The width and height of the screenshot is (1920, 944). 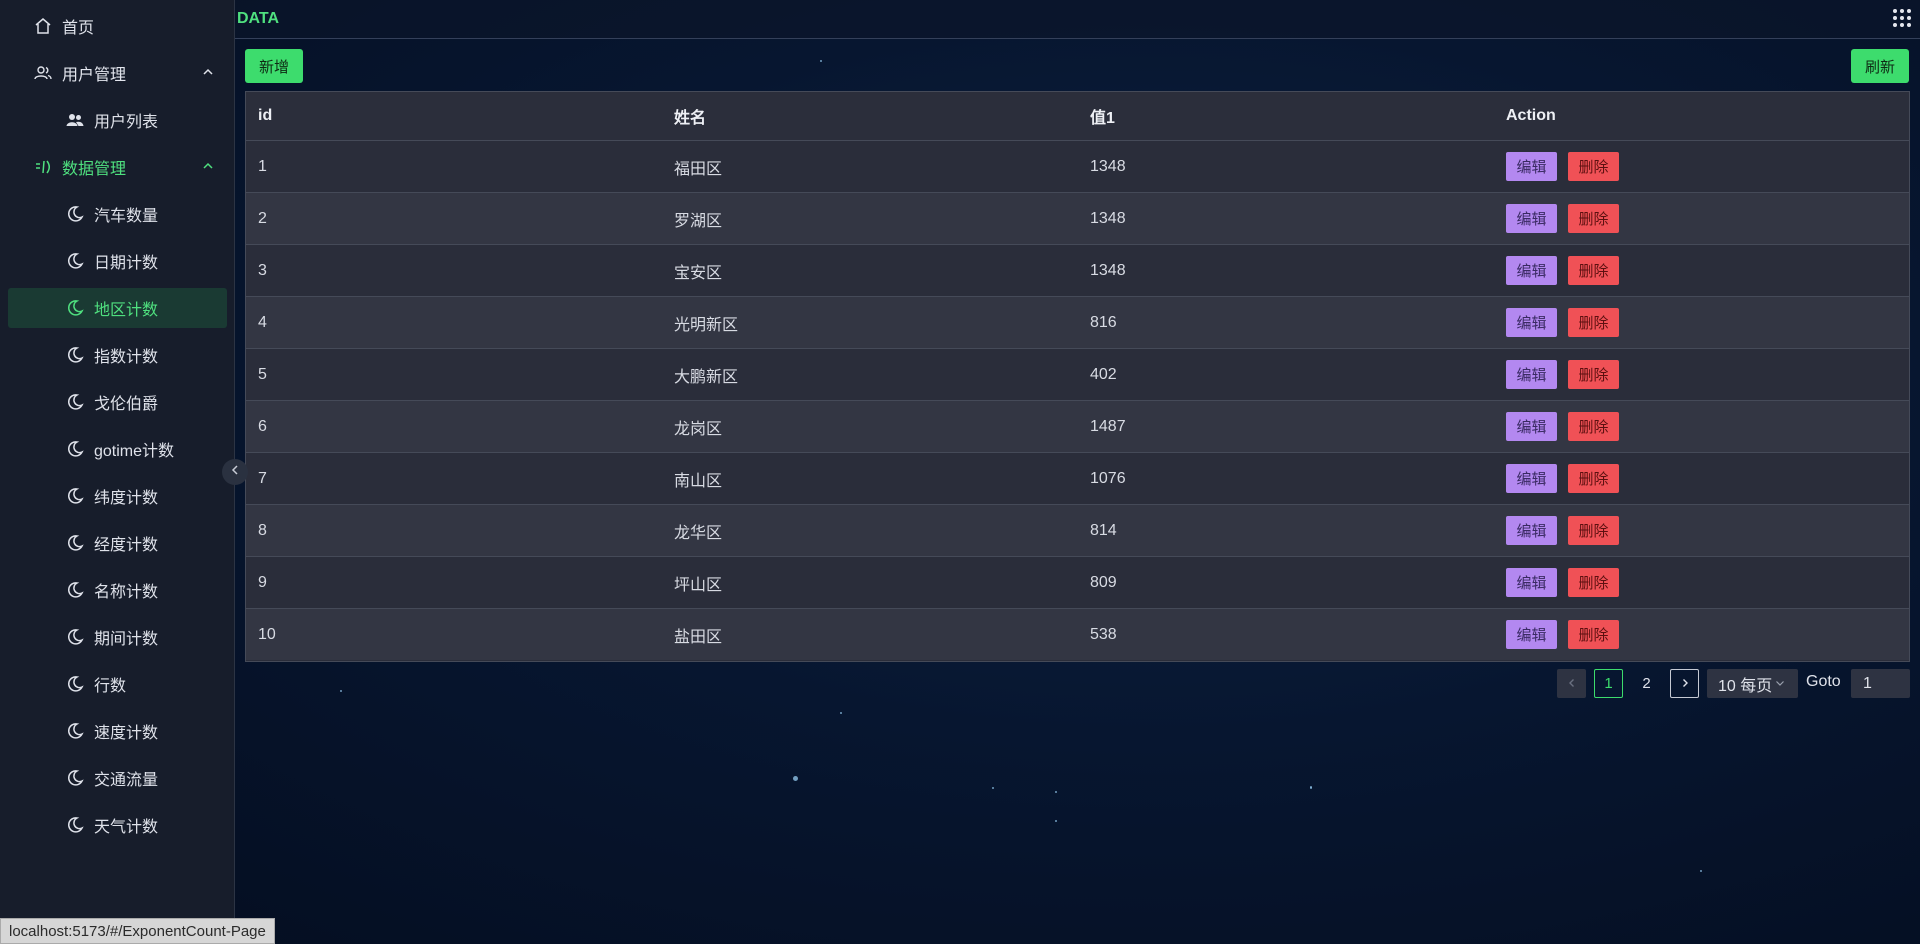 I want to click on apps-grid-icon, so click(x=1902, y=20).